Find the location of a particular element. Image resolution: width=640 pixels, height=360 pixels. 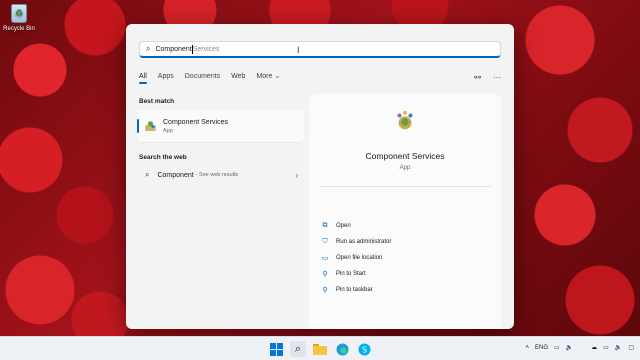

component-services-large-icon is located at coordinates (405, 120).